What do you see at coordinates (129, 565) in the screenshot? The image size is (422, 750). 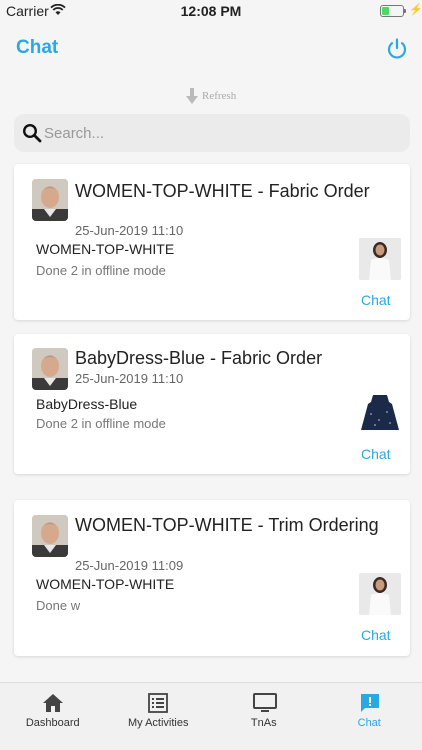 I see `chat-date: 25-Jun-2019 11:09` at bounding box center [129, 565].